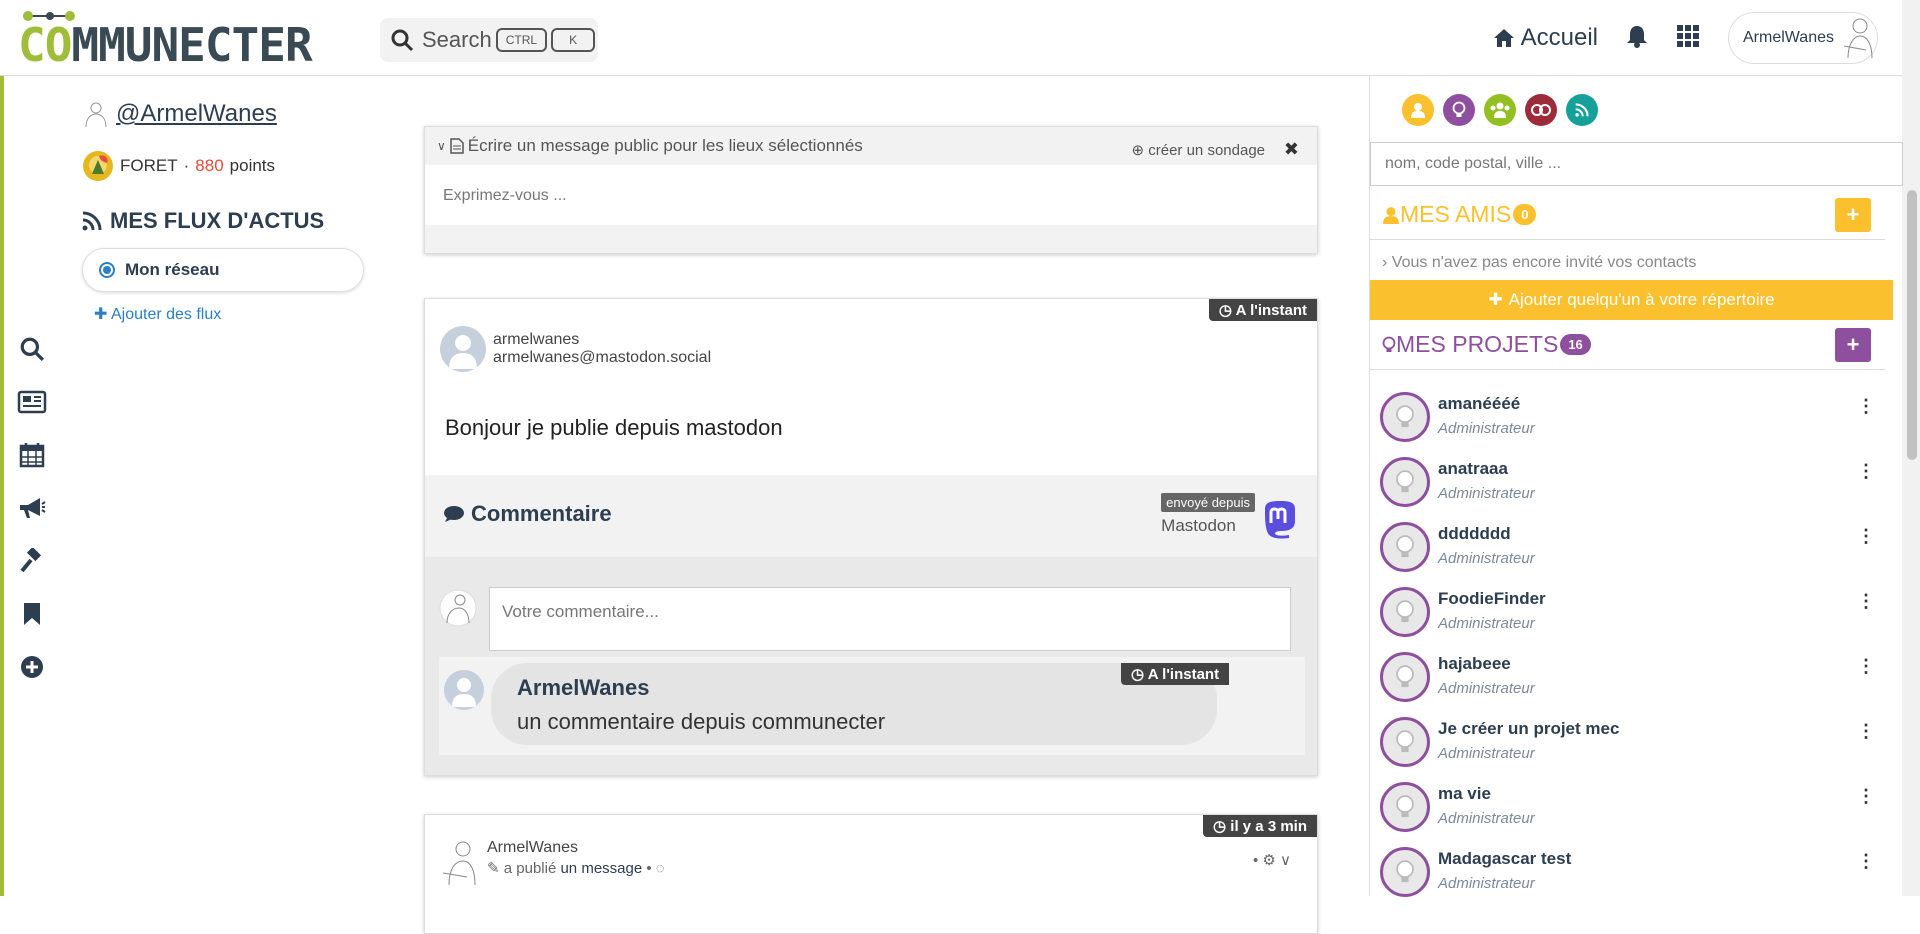 Image resolution: width=1920 pixels, height=934 pixels. What do you see at coordinates (32, 348) in the screenshot?
I see `menu-search-button` at bounding box center [32, 348].